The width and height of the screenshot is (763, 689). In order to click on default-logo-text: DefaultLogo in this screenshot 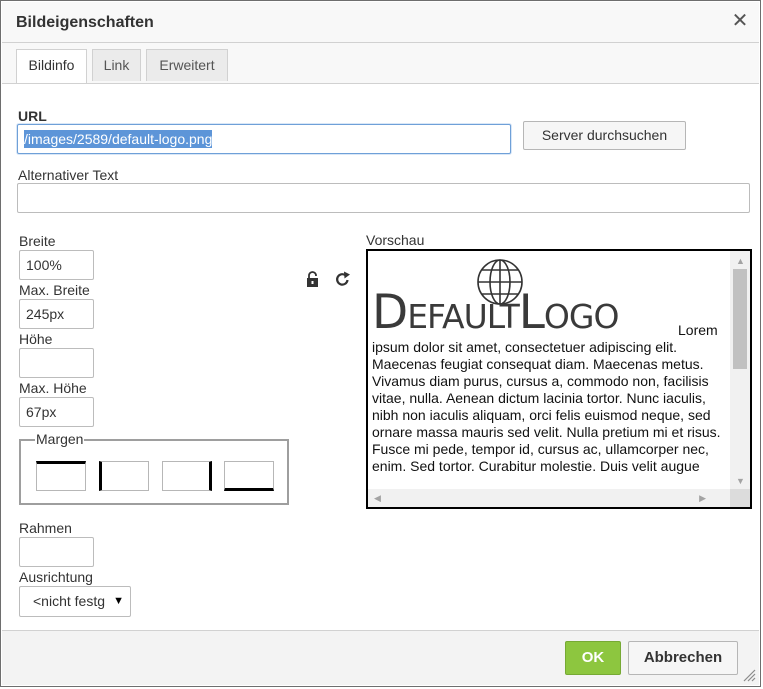, I will do `click(495, 312)`.